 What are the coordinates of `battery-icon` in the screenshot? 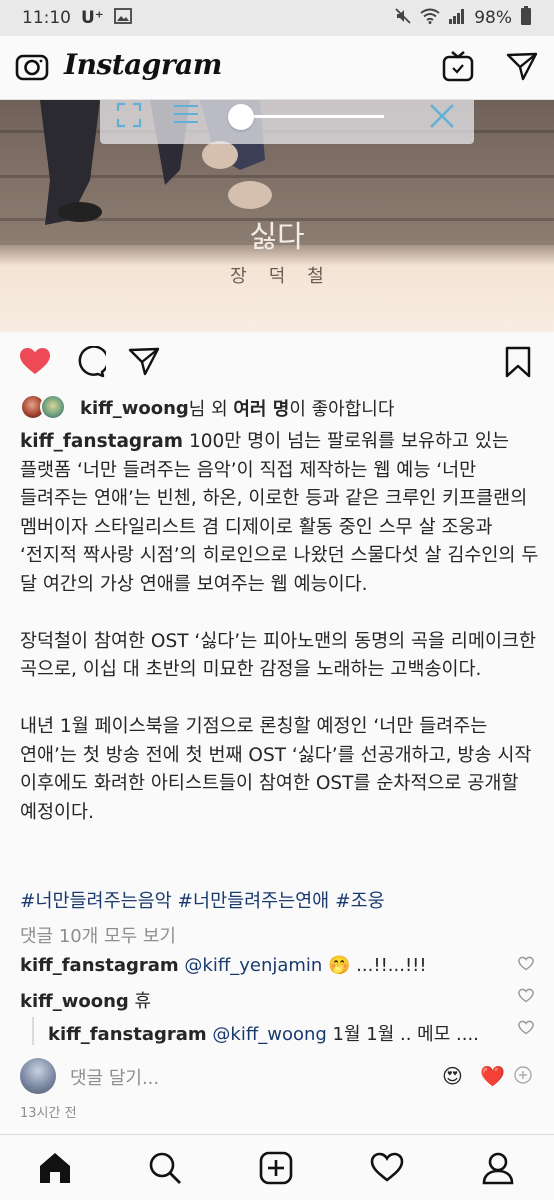 It's located at (526, 18).